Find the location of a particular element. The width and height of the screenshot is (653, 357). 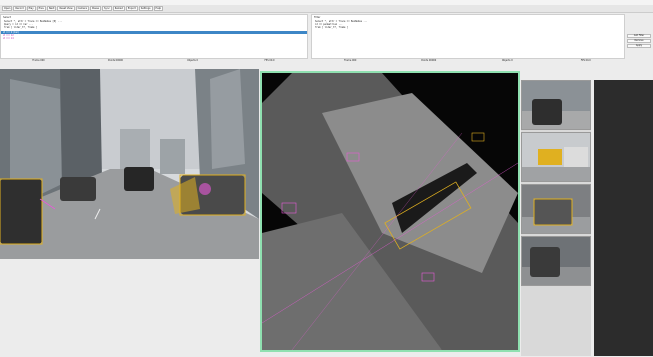

toolbar-button: Prev is located at coordinates (41, 8).